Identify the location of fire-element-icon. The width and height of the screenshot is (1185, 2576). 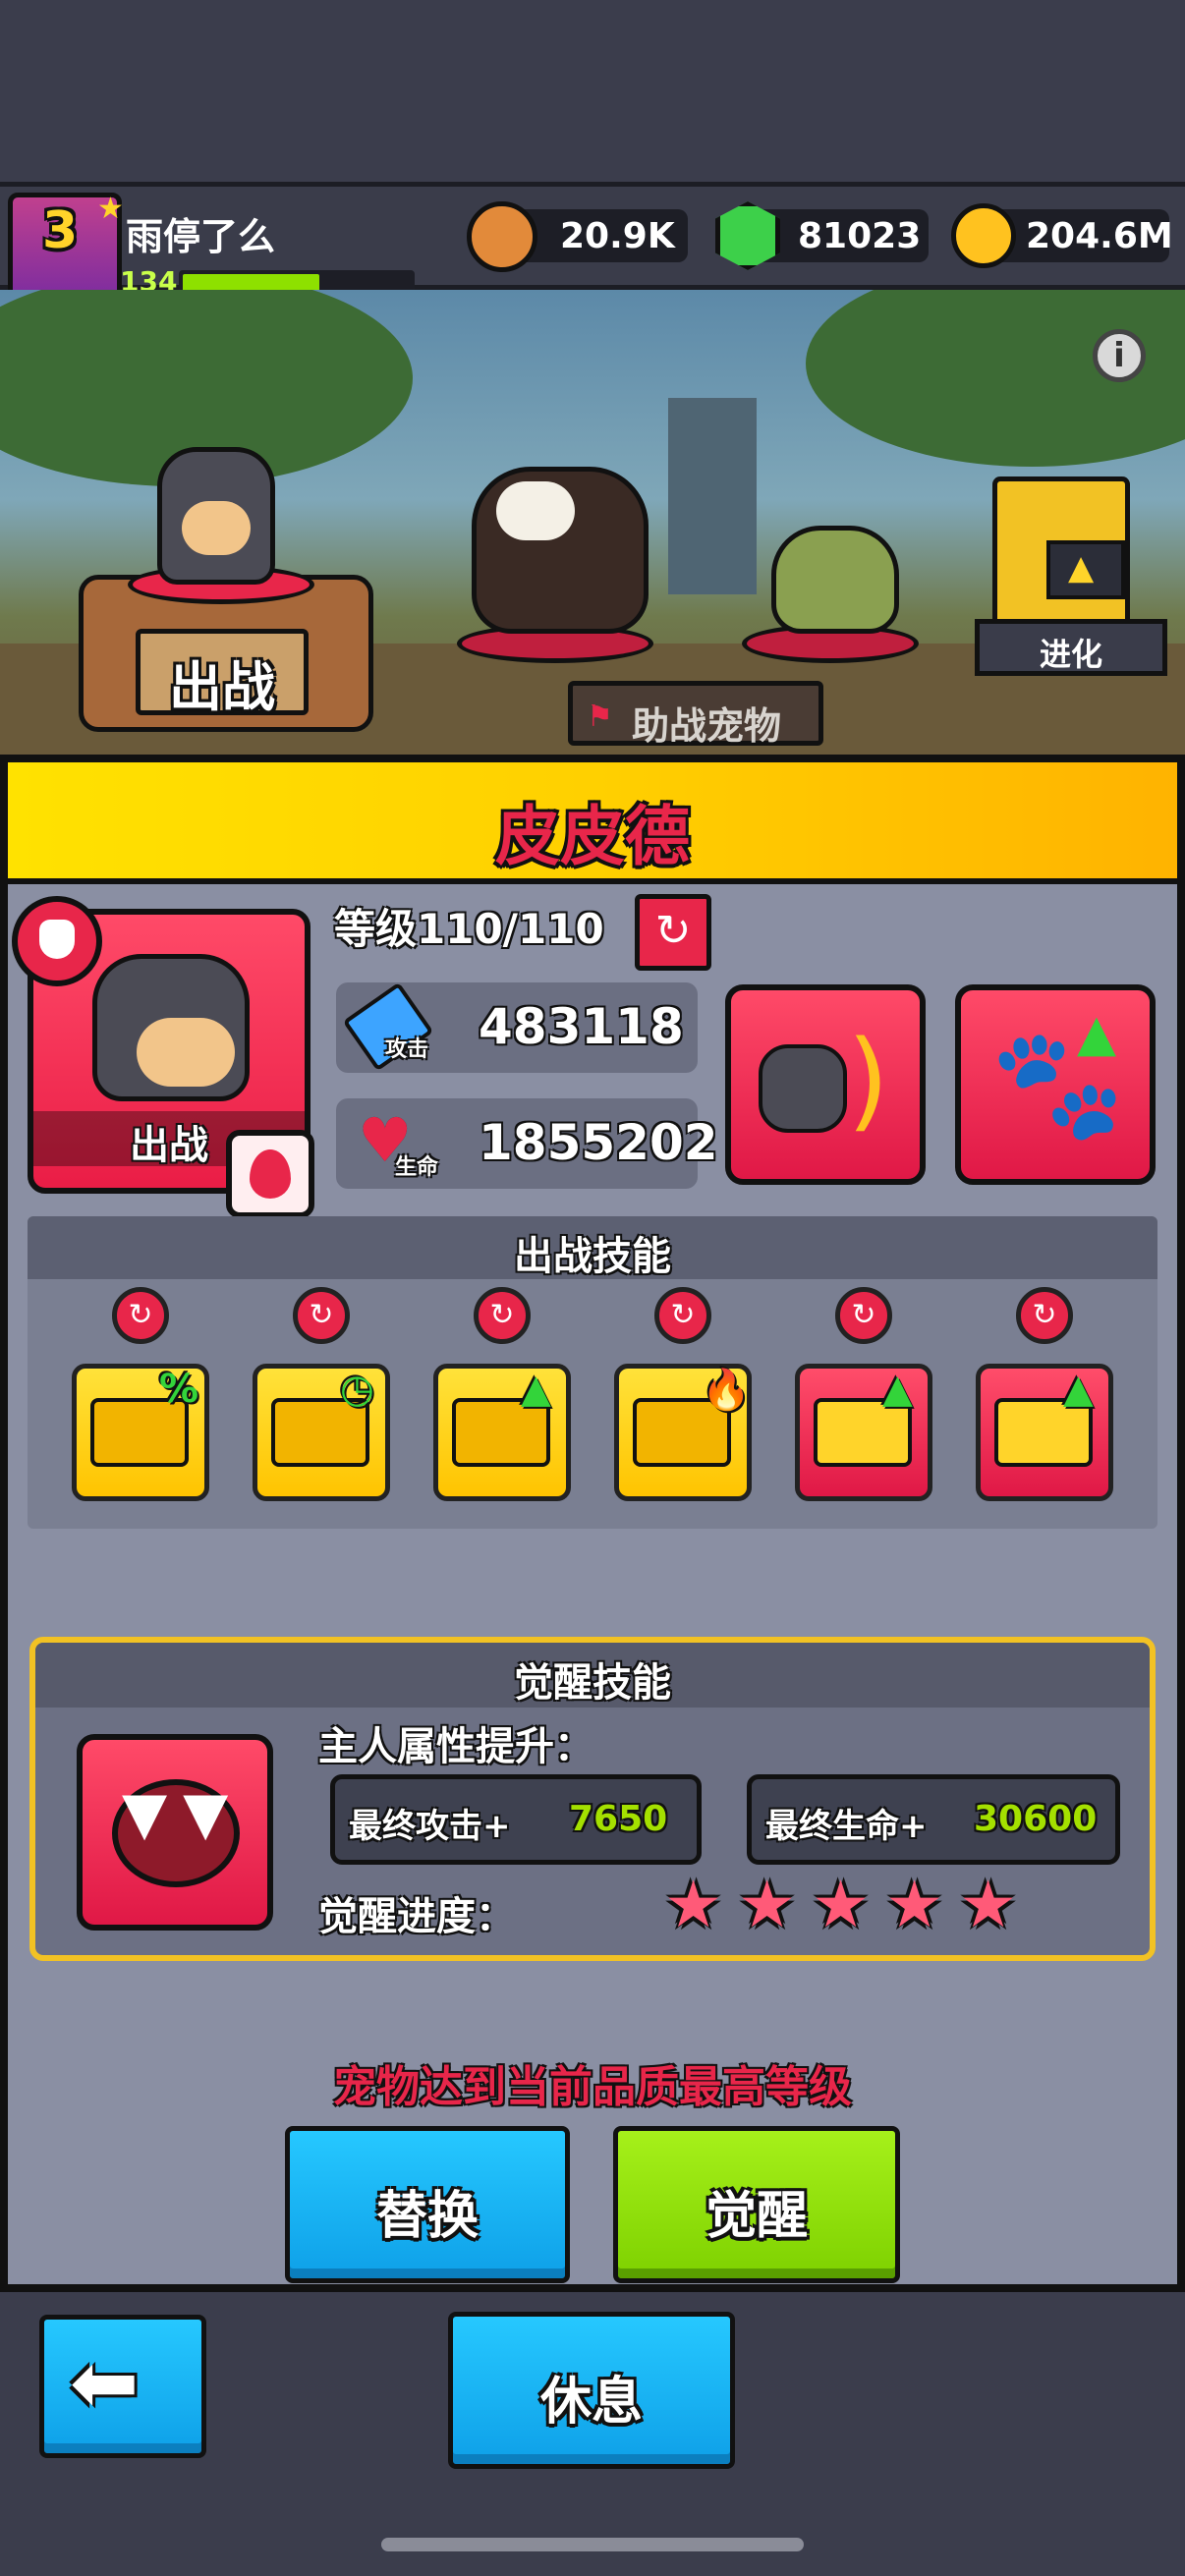
(270, 1174).